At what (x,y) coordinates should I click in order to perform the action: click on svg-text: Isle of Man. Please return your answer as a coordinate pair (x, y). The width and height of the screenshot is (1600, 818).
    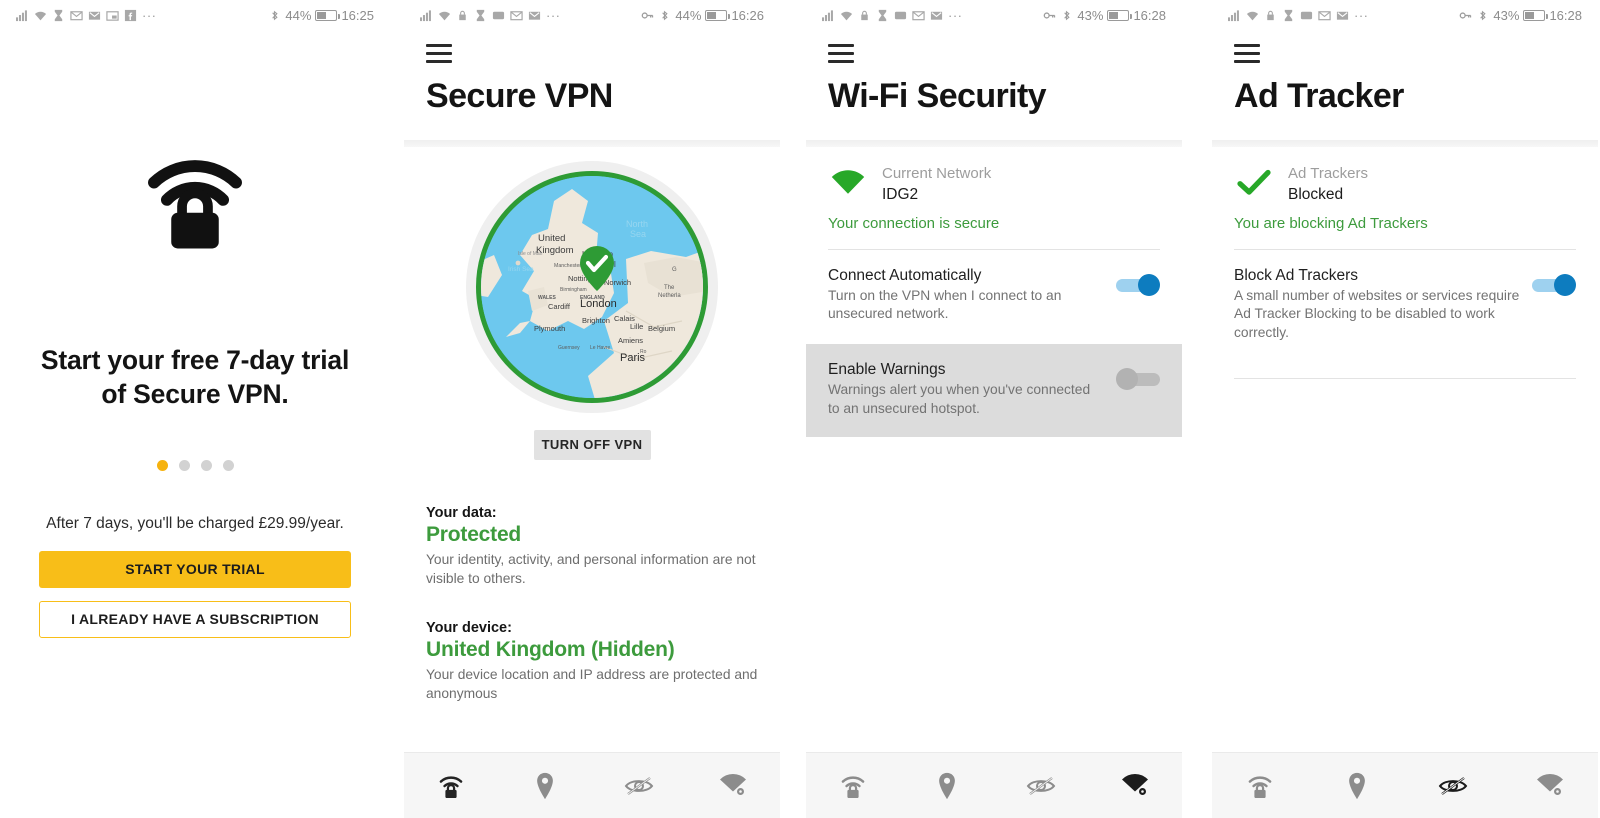
    Looking at the image, I should click on (530, 254).